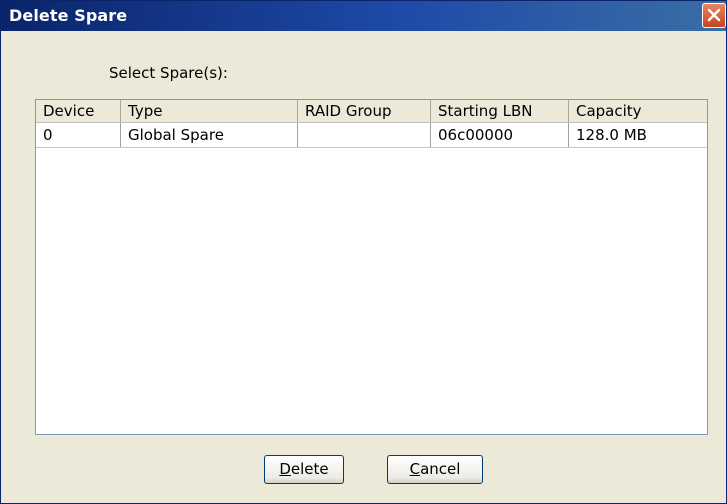  I want to click on cancel-button: Cancel, so click(435, 469).